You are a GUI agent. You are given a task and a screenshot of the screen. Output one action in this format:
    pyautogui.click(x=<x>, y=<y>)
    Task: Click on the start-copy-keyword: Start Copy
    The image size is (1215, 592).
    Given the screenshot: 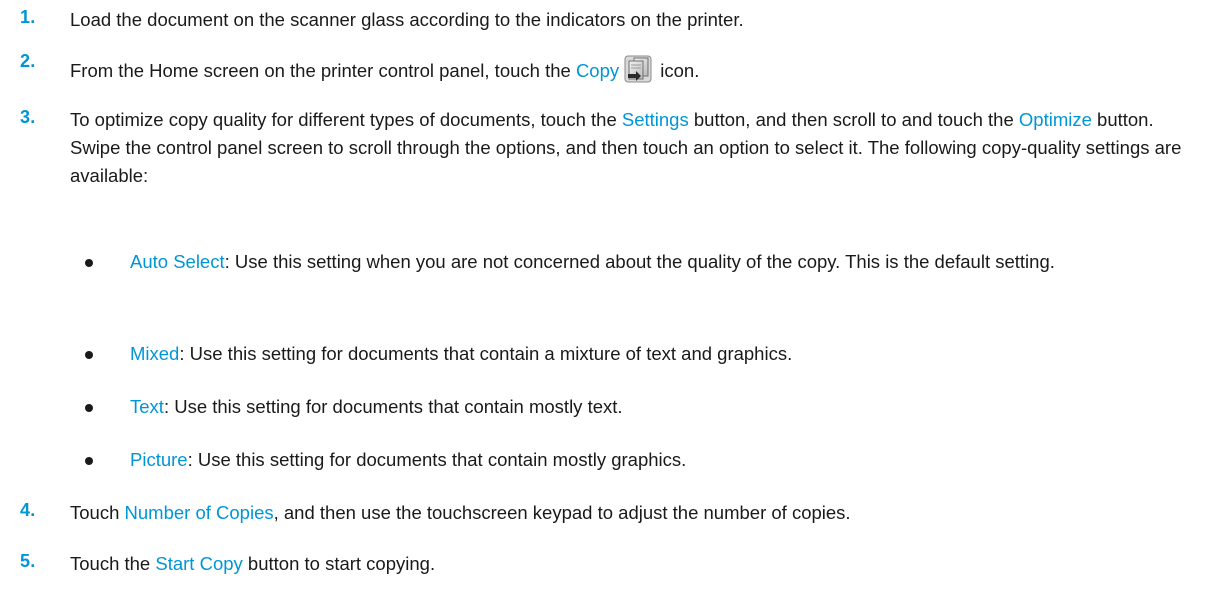 What is the action you would take?
    pyautogui.click(x=199, y=563)
    